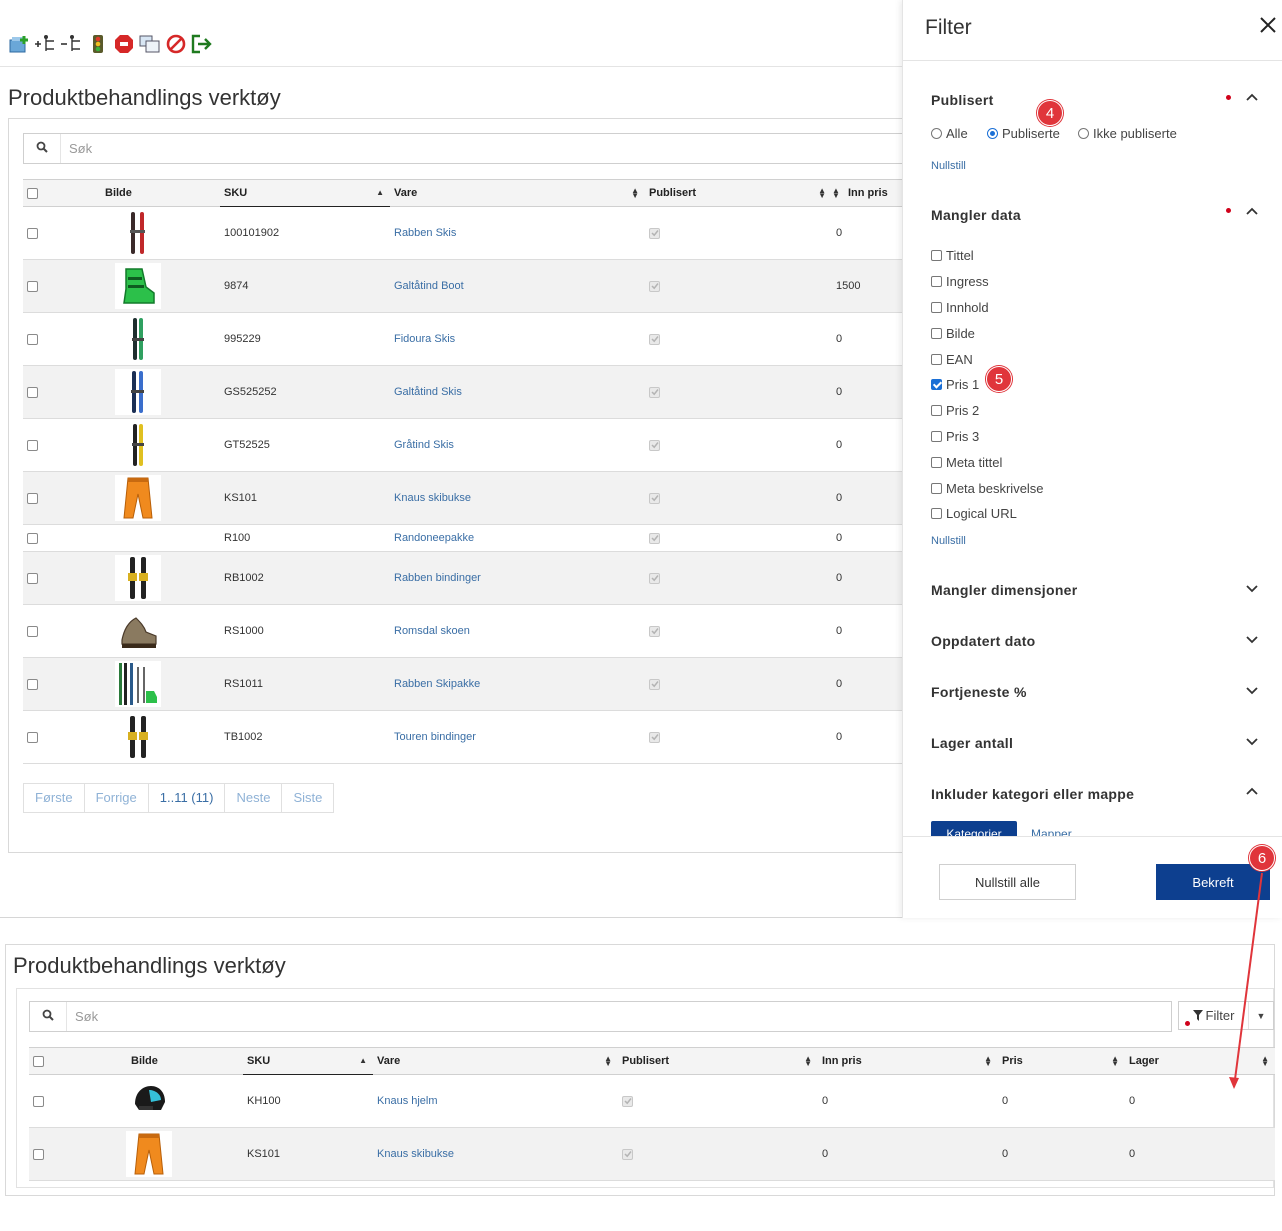 The image size is (1282, 1231). What do you see at coordinates (463, 498) in the screenshot?
I see `table-row: KS101 Knaus skibukse 0` at bounding box center [463, 498].